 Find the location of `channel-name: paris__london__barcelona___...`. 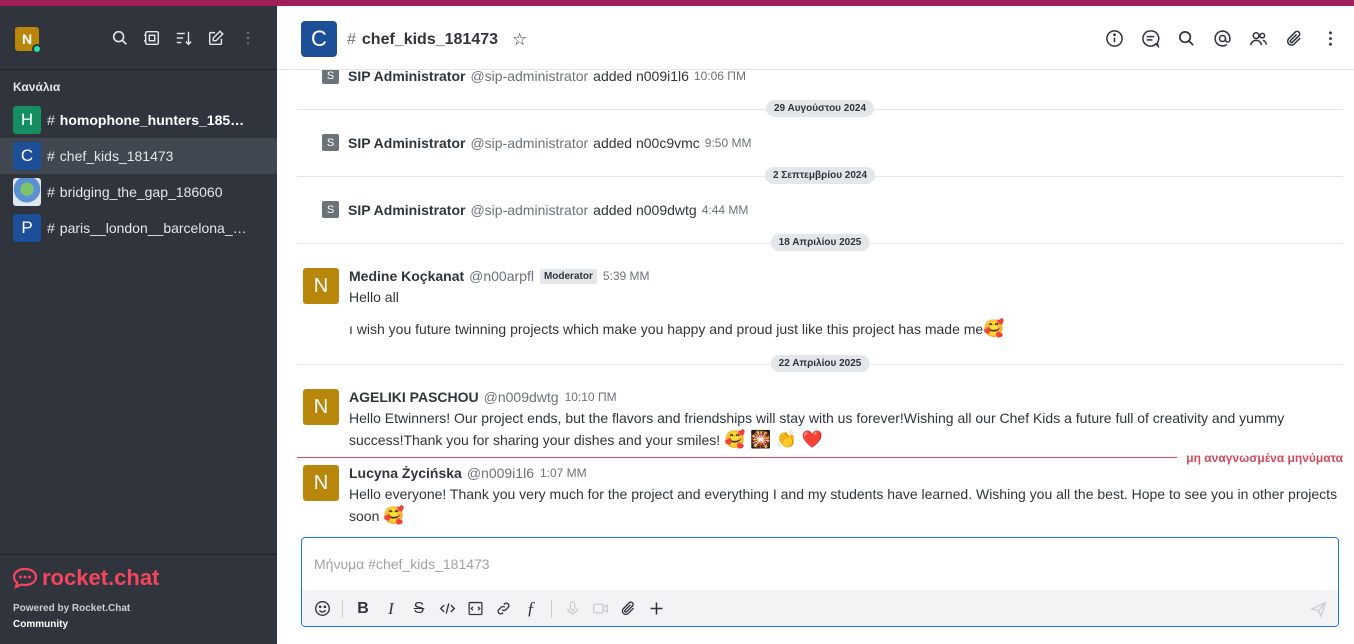

channel-name: paris__london__barcelona___... is located at coordinates (154, 228).